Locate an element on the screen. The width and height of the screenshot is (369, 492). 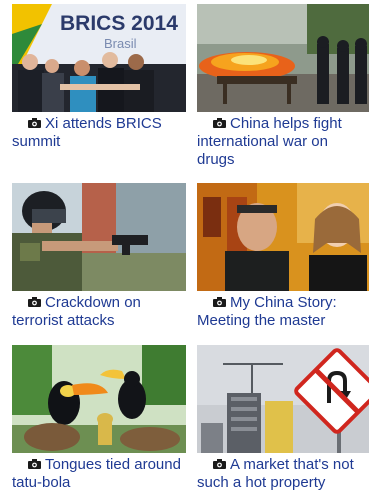
story-card-tatu-bola: Tongues tied around tatu-bola is located at coordinates (100, 418).